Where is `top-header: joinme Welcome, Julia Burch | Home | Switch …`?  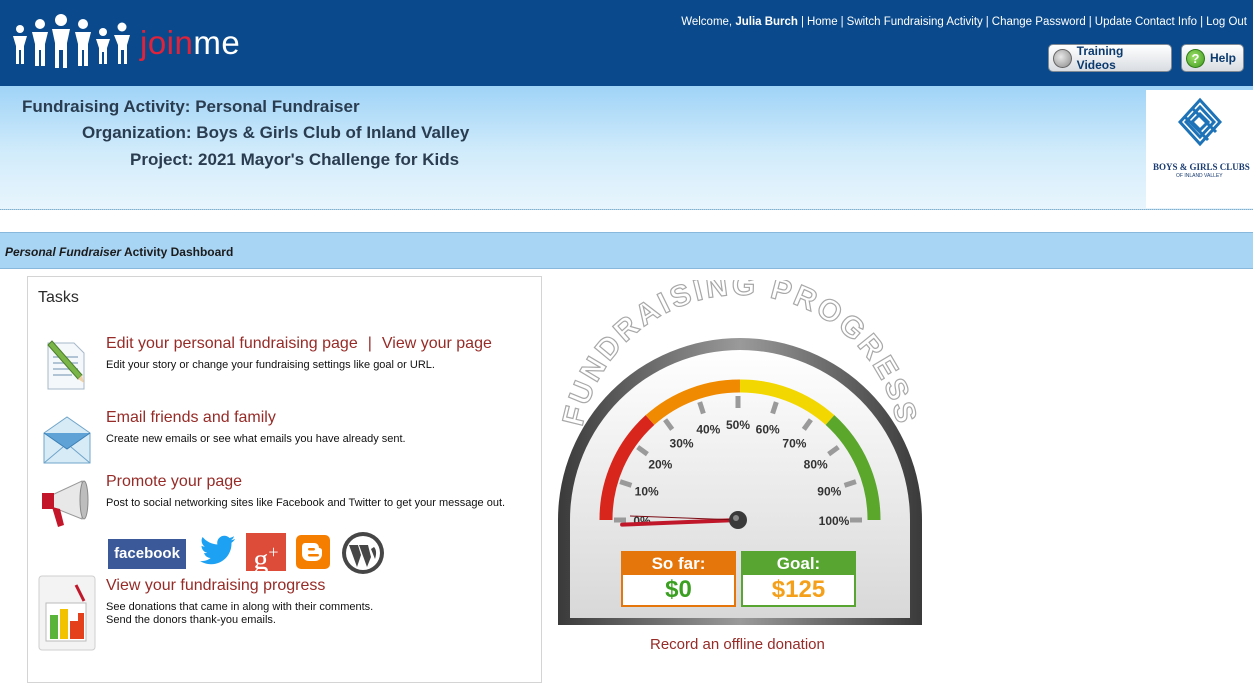 top-header: joinme Welcome, Julia Burch | Home | Switch … is located at coordinates (626, 43).